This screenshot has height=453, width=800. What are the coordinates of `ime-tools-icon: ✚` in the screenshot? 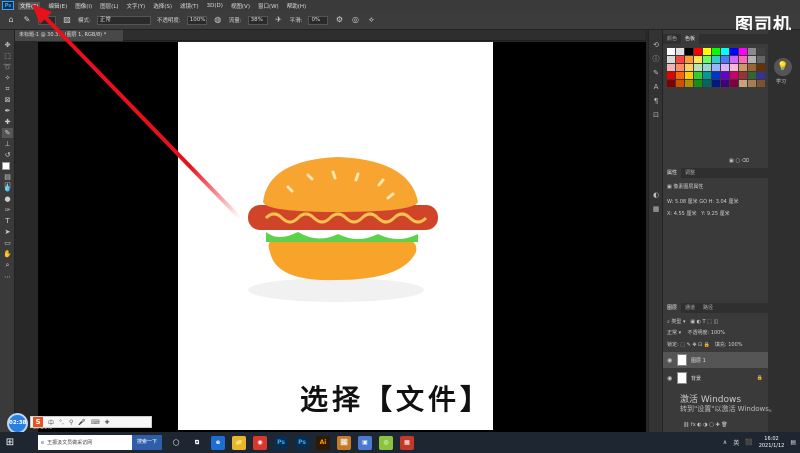 It's located at (107, 422).